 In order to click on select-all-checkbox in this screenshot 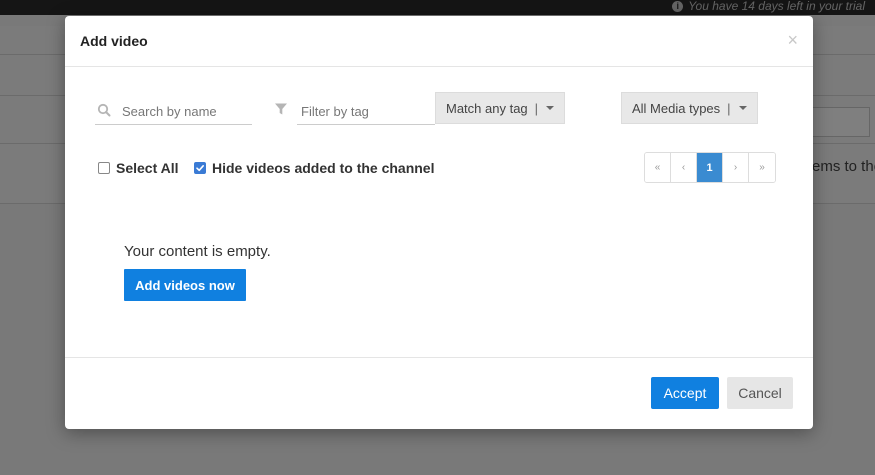, I will do `click(104, 168)`.